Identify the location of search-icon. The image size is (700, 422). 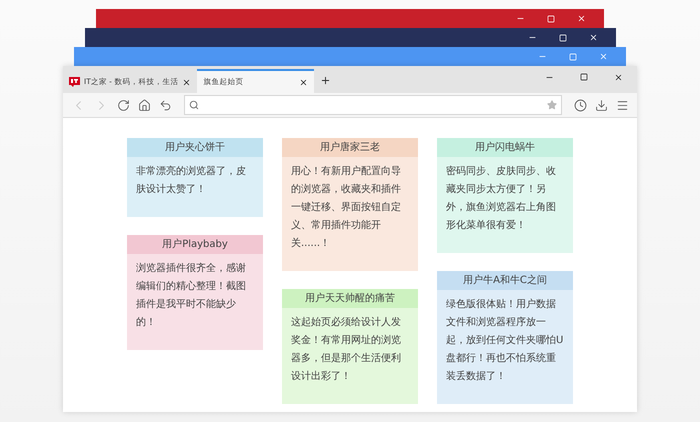
(194, 105).